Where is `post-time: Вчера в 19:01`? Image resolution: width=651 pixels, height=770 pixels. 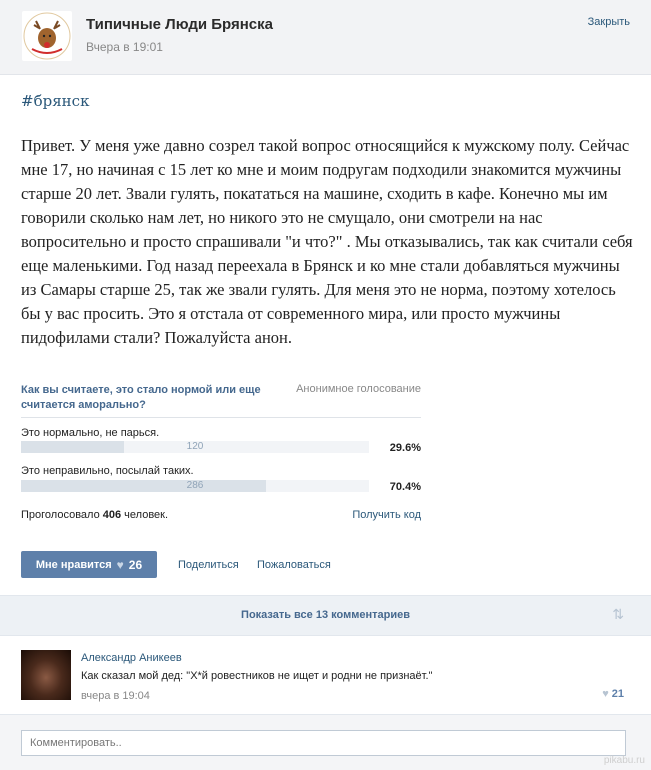
post-time: Вчера в 19:01 is located at coordinates (124, 47).